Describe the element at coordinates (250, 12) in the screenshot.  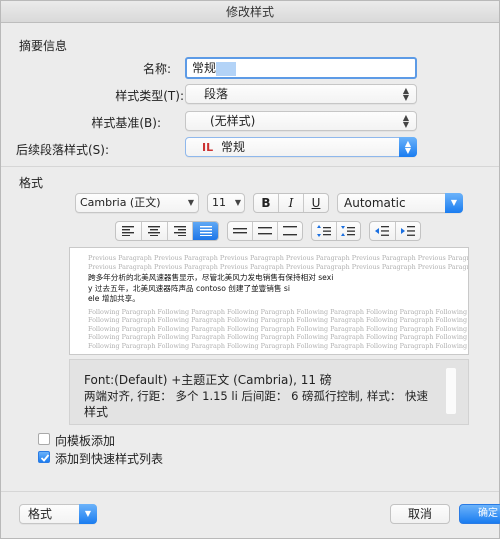
I see `window-title: 修改样式` at that location.